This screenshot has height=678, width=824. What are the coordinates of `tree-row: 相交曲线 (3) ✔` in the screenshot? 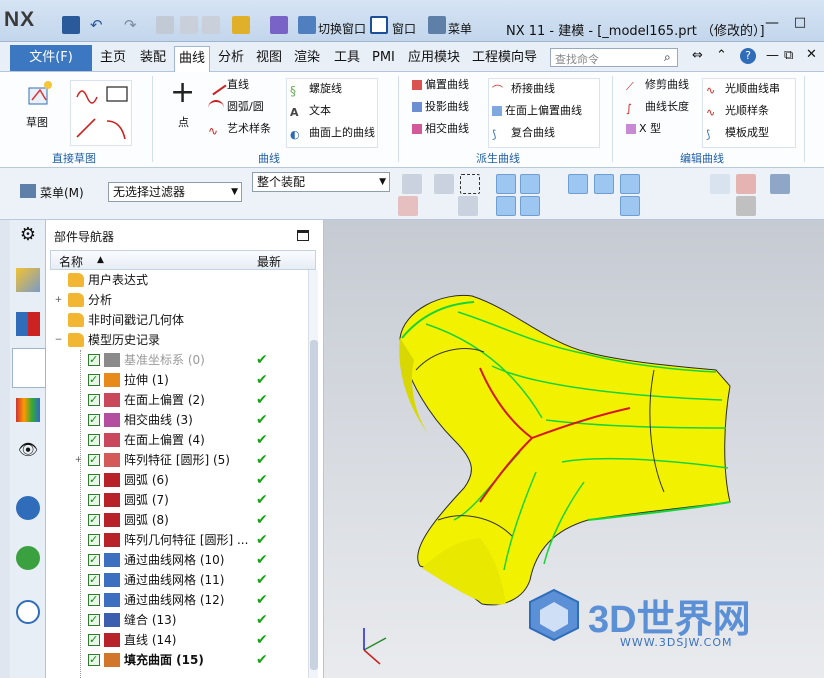 It's located at (179, 420).